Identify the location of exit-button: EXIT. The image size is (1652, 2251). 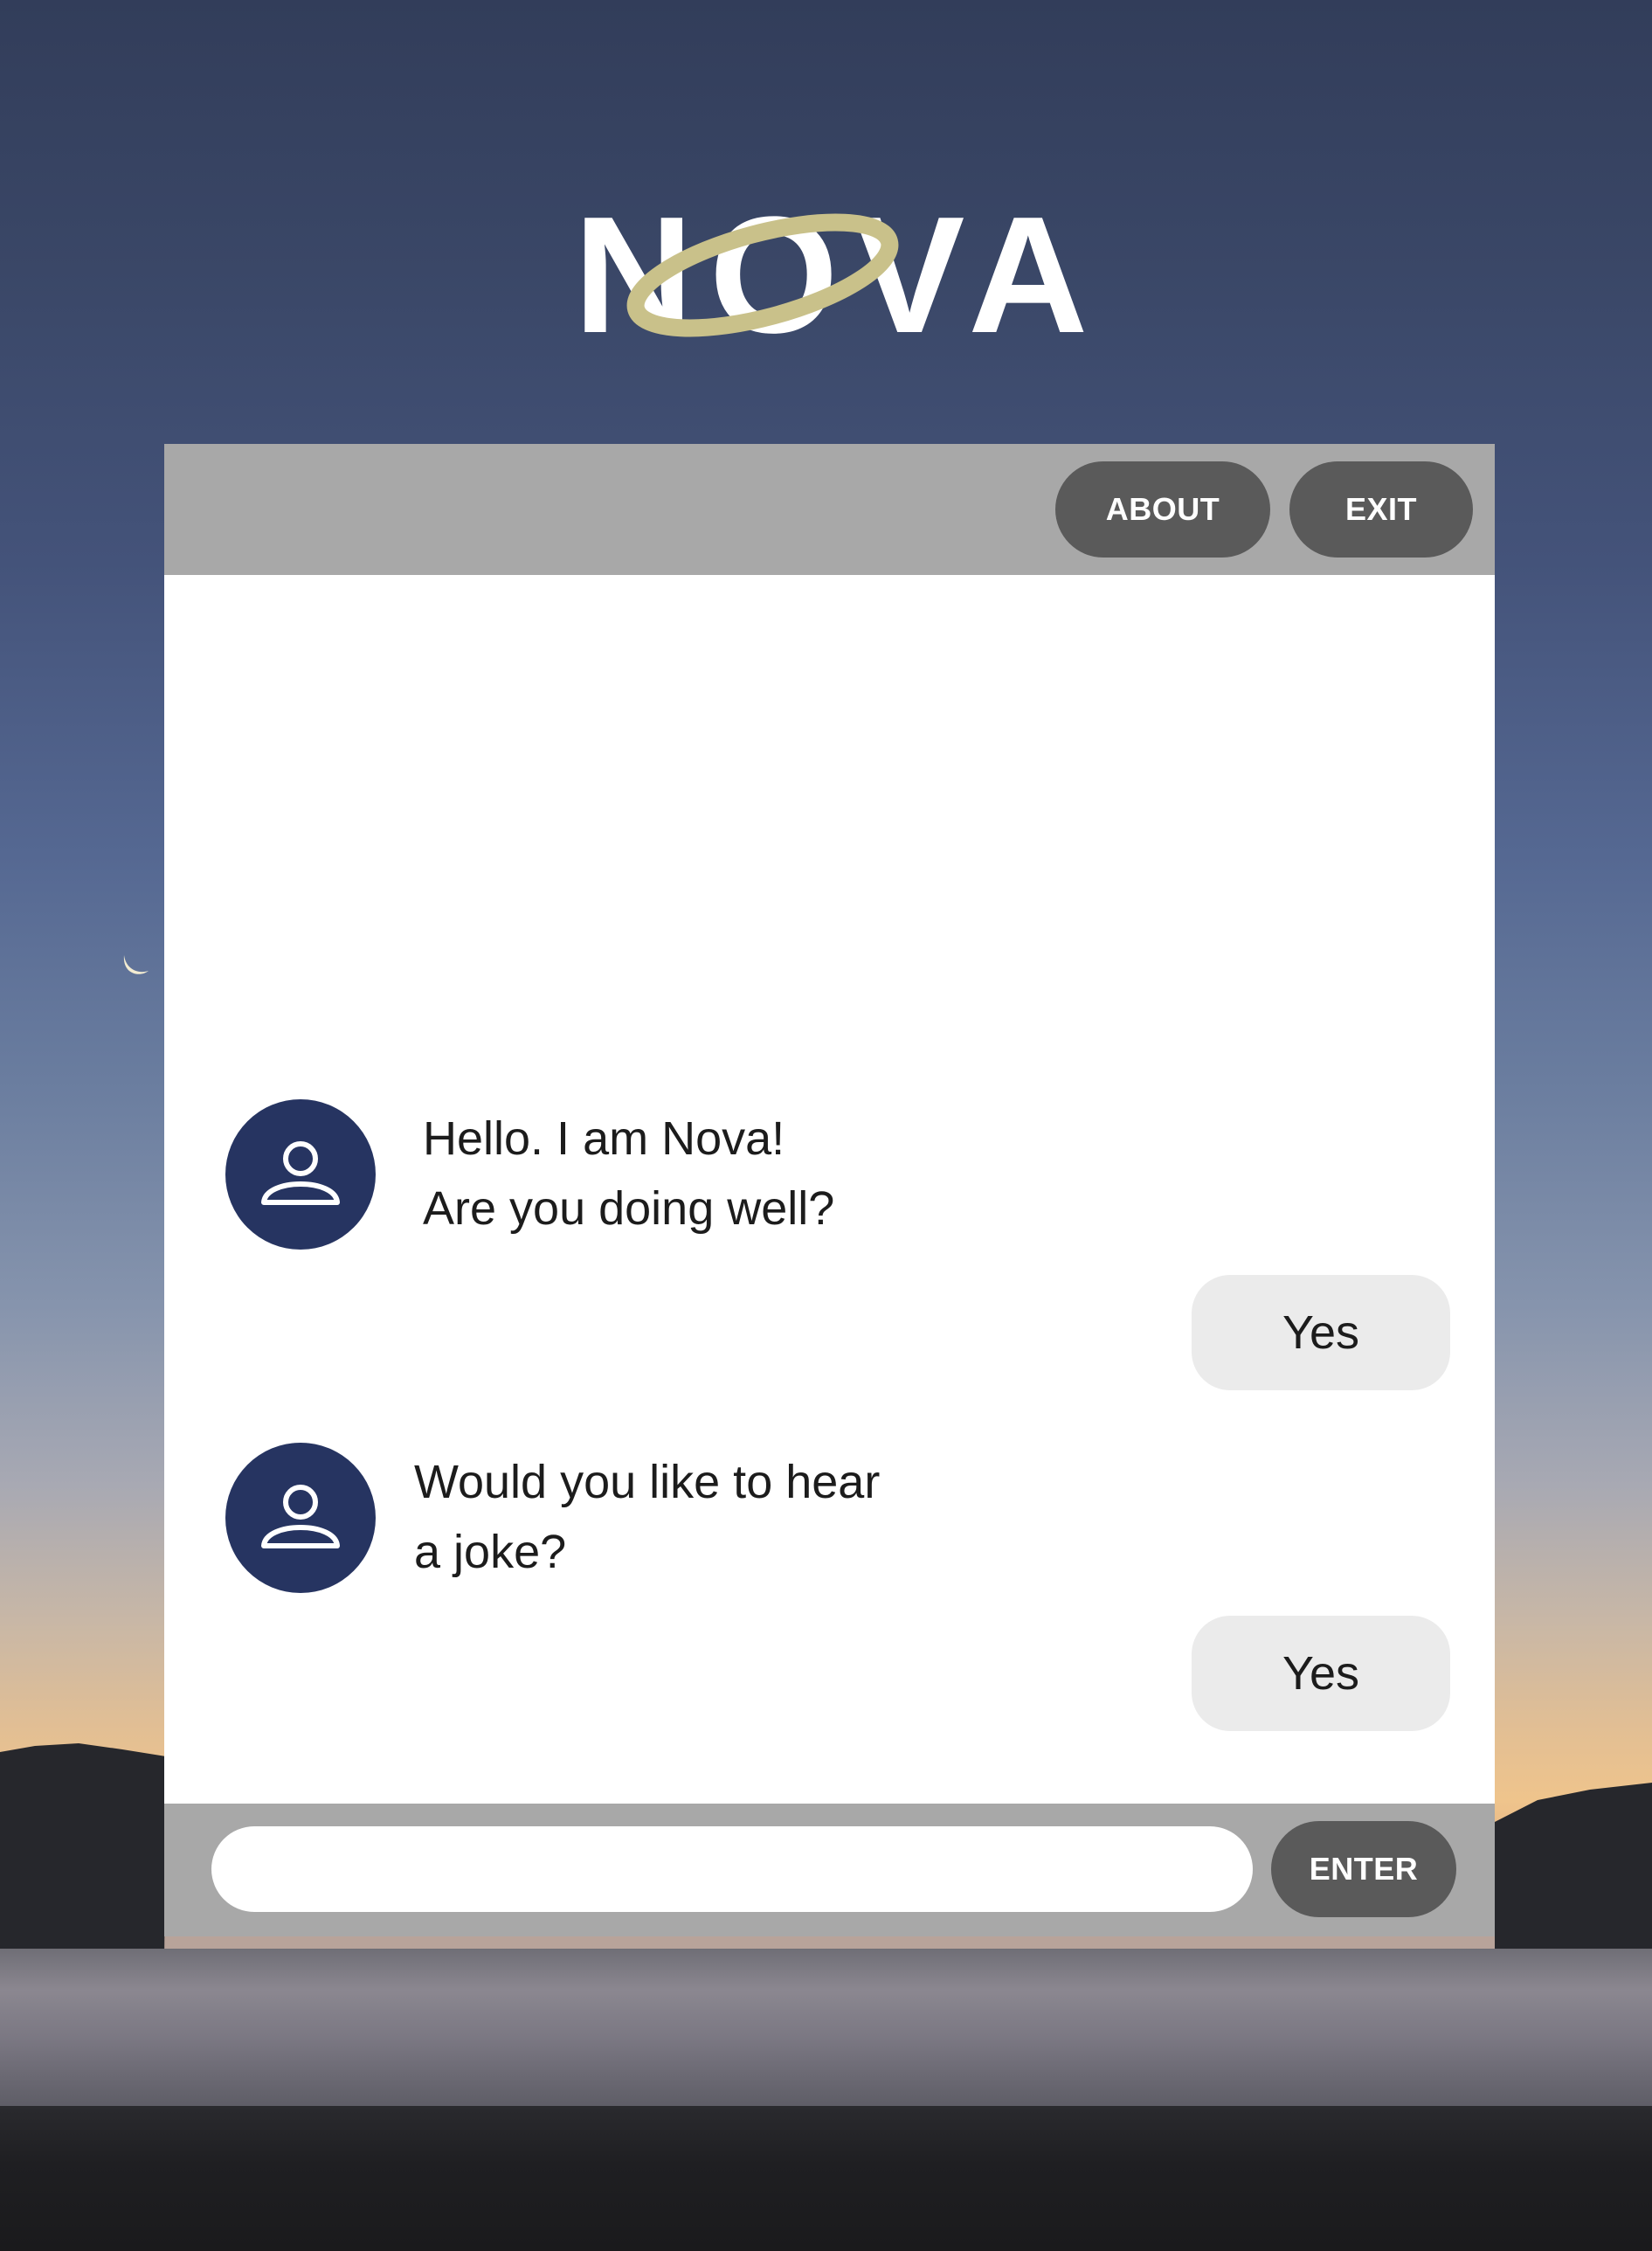
(1381, 510).